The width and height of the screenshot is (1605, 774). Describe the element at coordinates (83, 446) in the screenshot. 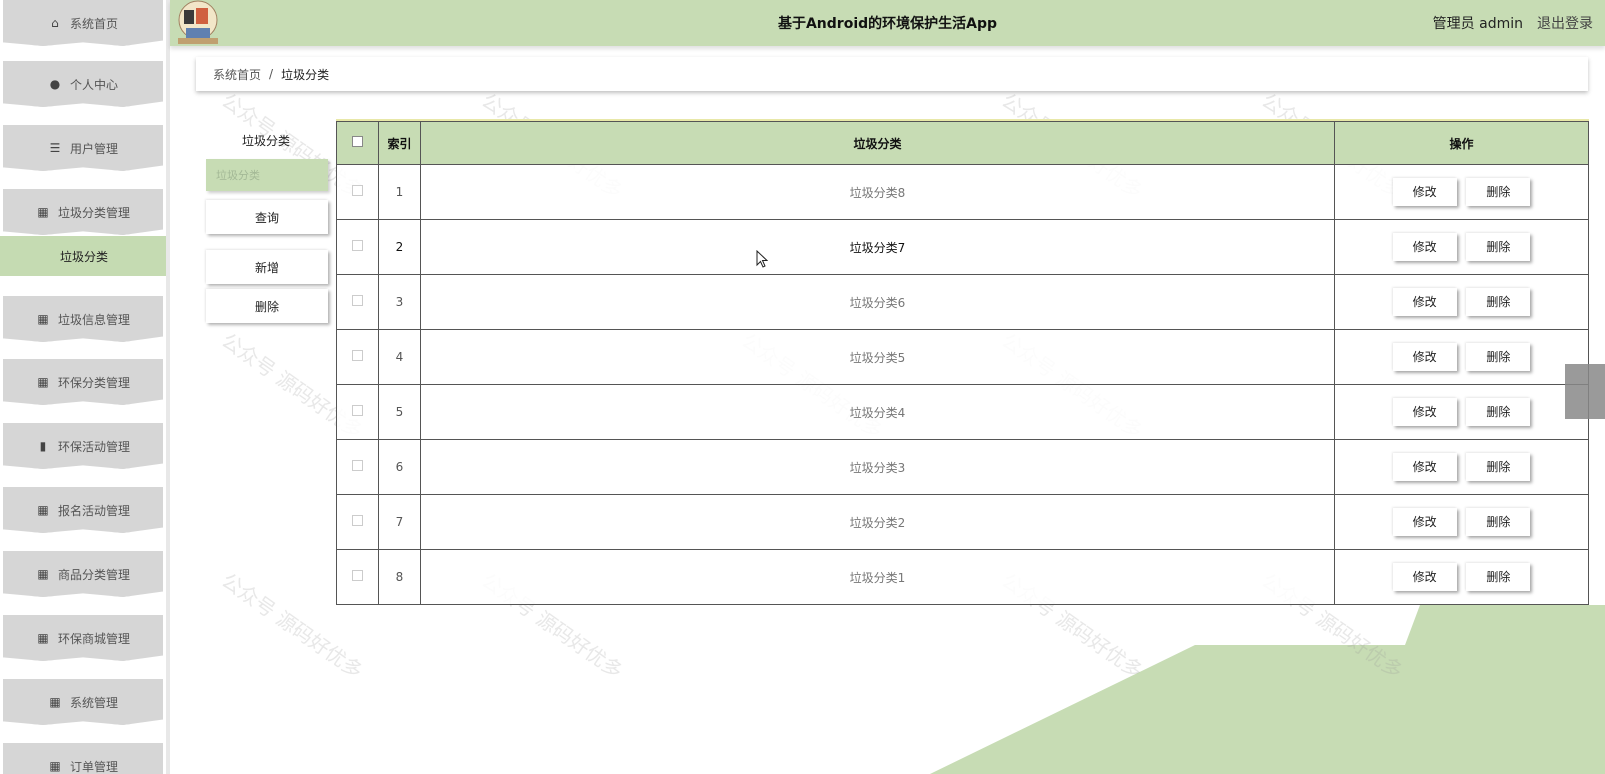

I see `sidebar-item-eco-activity: ▮ 环保活动管理` at that location.